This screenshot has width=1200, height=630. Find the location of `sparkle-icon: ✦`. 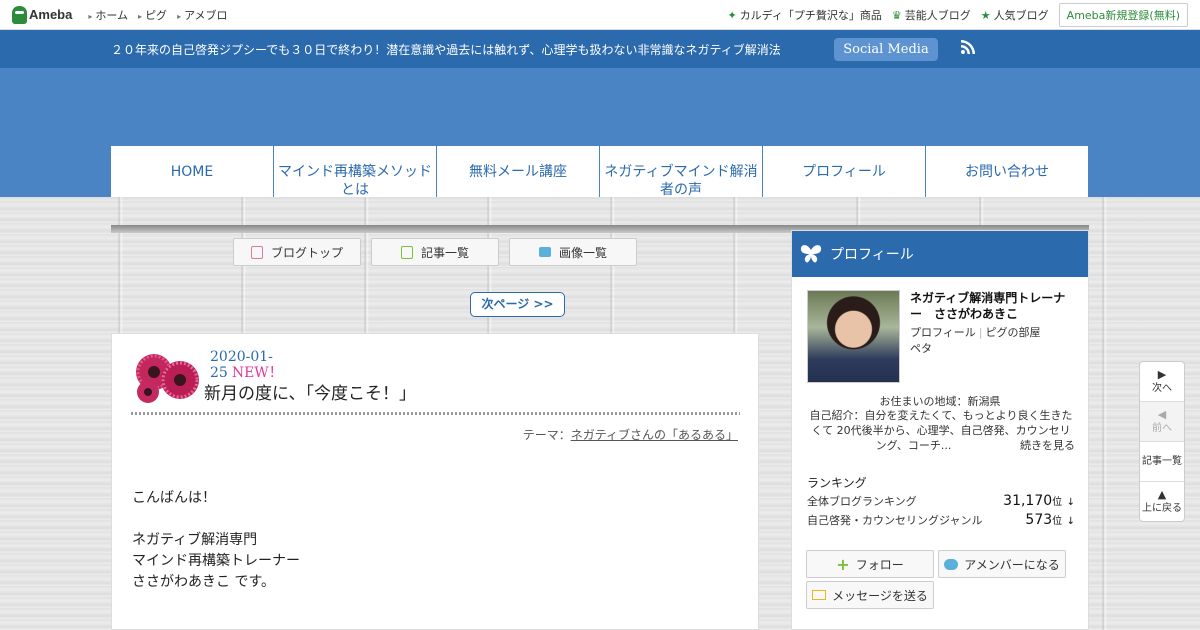

sparkle-icon: ✦ is located at coordinates (732, 15).